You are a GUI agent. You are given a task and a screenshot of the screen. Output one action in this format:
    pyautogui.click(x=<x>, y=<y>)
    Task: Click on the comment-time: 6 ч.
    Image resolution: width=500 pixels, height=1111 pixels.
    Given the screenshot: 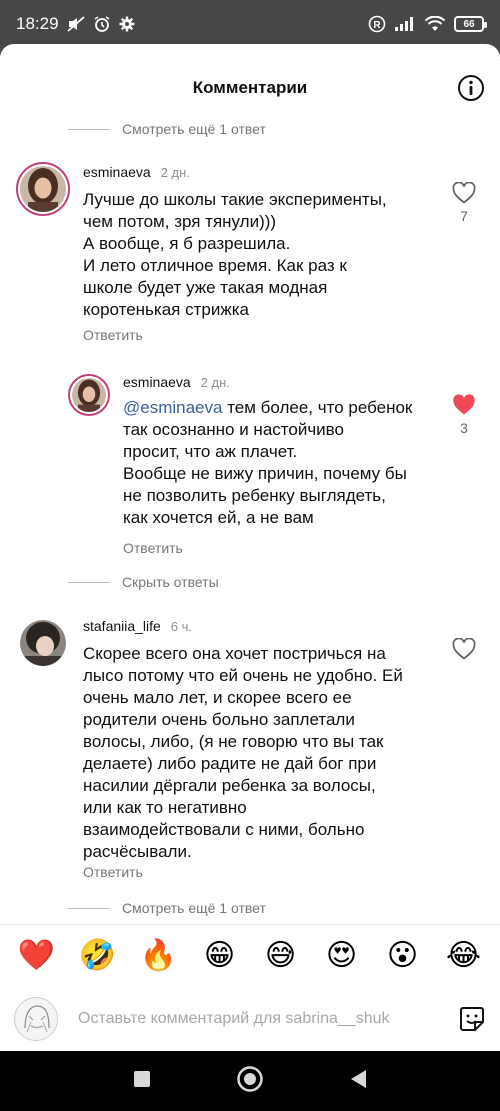 What is the action you would take?
    pyautogui.click(x=181, y=626)
    